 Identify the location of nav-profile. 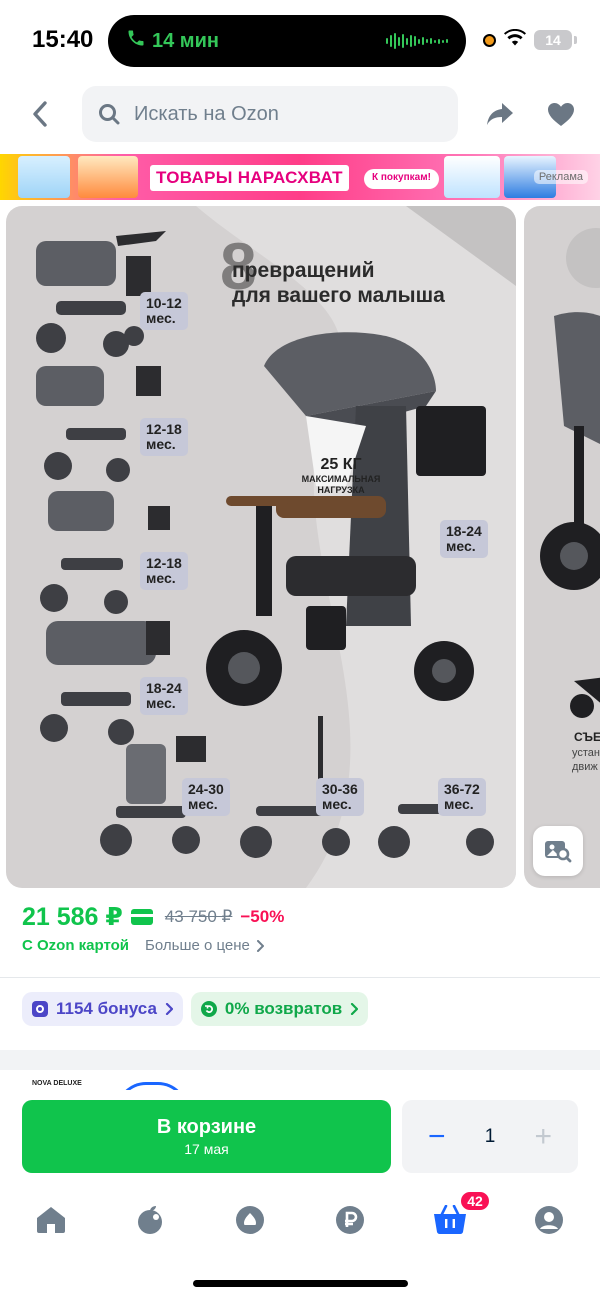
(549, 1220).